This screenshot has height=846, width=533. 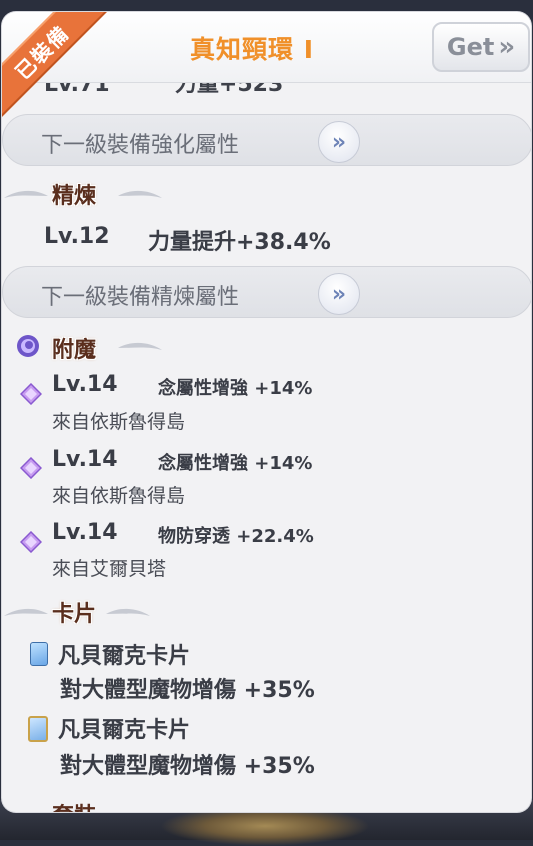 I want to click on enchant-name: 物防穿透 +22.4%, so click(x=236, y=536).